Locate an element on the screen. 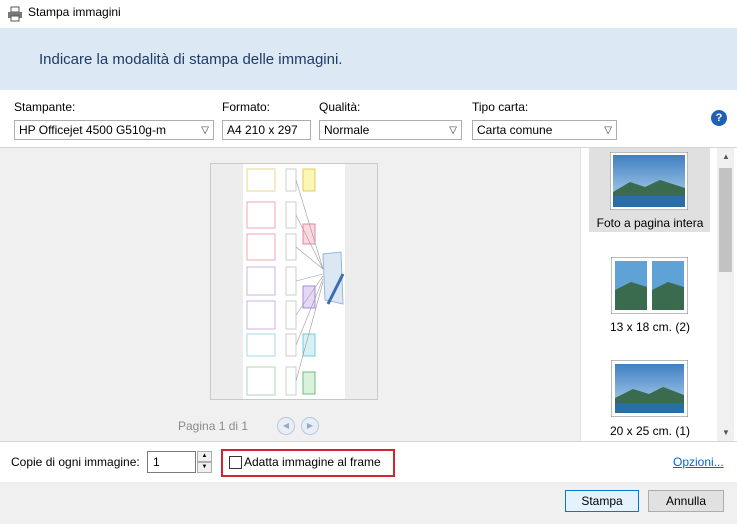 The width and height of the screenshot is (737, 524). layout-caption: Foto a pagina intera is located at coordinates (650, 223).